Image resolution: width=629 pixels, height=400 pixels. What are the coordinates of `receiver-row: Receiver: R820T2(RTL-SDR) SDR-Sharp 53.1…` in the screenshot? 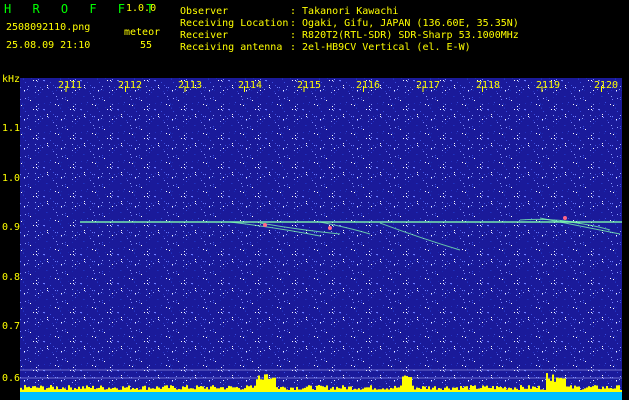 It's located at (349, 35).